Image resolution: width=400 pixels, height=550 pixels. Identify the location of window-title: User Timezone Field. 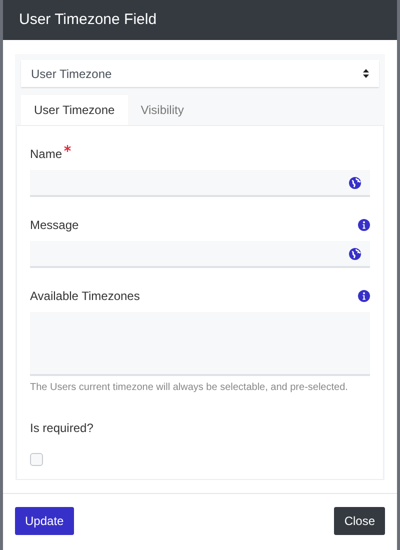
(88, 20).